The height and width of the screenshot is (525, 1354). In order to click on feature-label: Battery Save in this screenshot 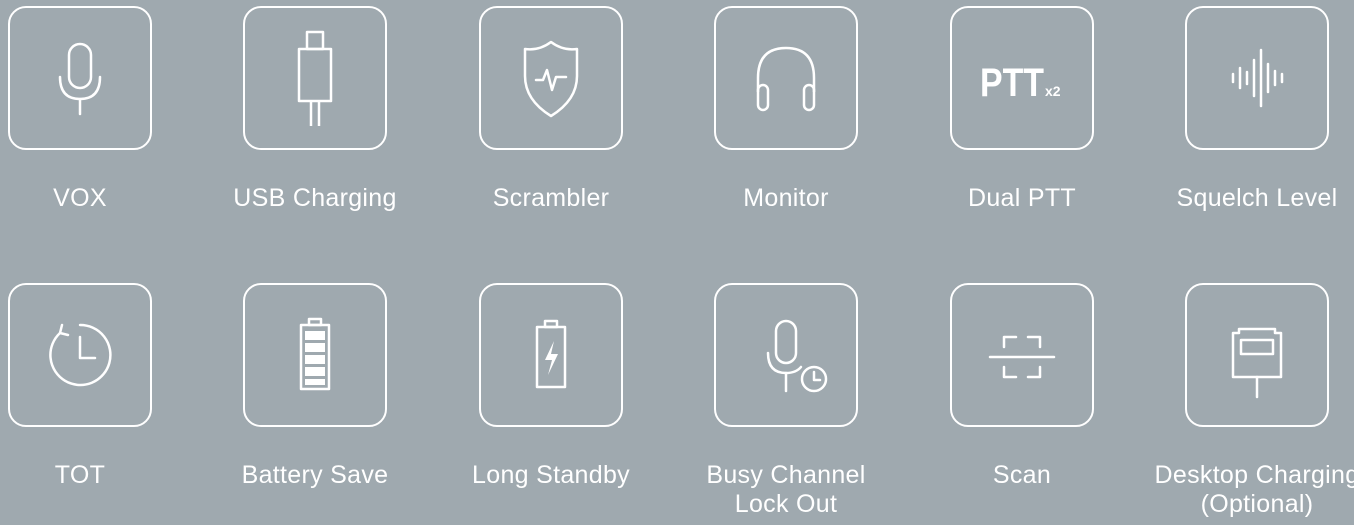, I will do `click(315, 475)`.